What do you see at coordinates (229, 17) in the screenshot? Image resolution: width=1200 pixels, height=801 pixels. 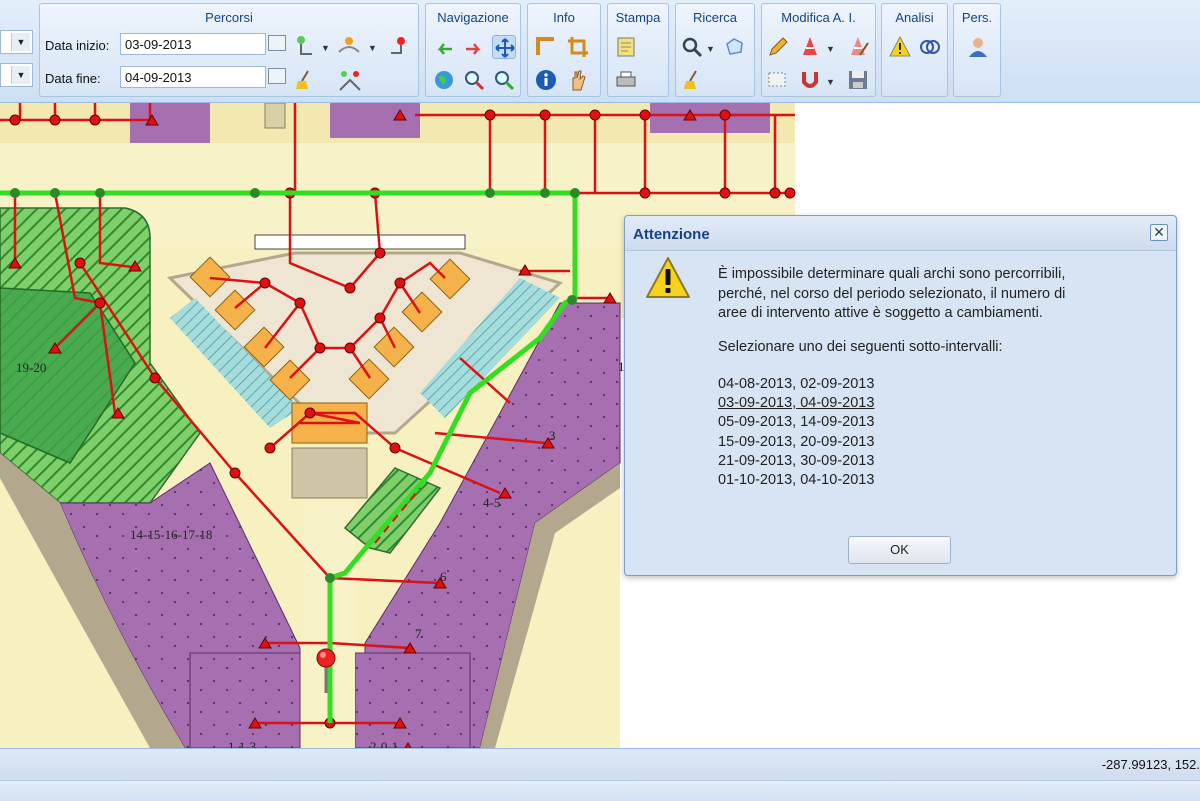 I see `group-title-percorsi: Percorsi` at bounding box center [229, 17].